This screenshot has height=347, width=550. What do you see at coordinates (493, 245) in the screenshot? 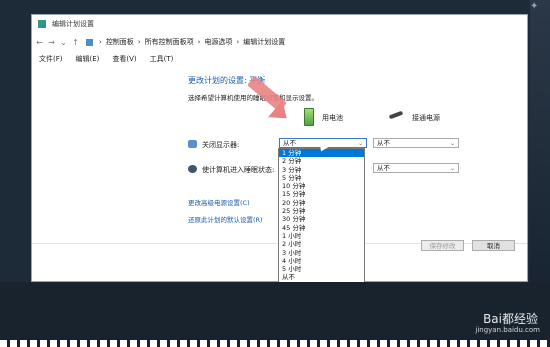
I see `cancel-button: 取消` at bounding box center [493, 245].